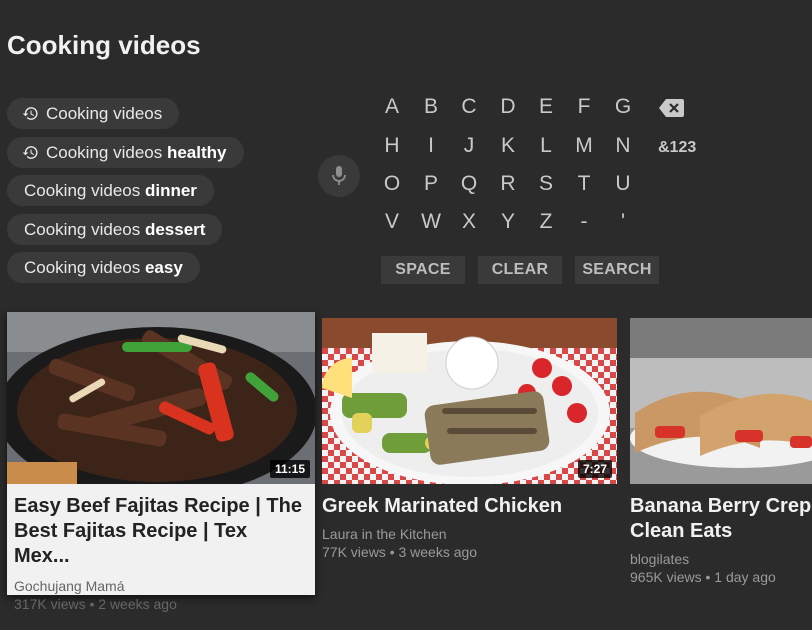 This screenshot has width=812, height=630. Describe the element at coordinates (721, 401) in the screenshot. I see `video-thumbnail` at that location.